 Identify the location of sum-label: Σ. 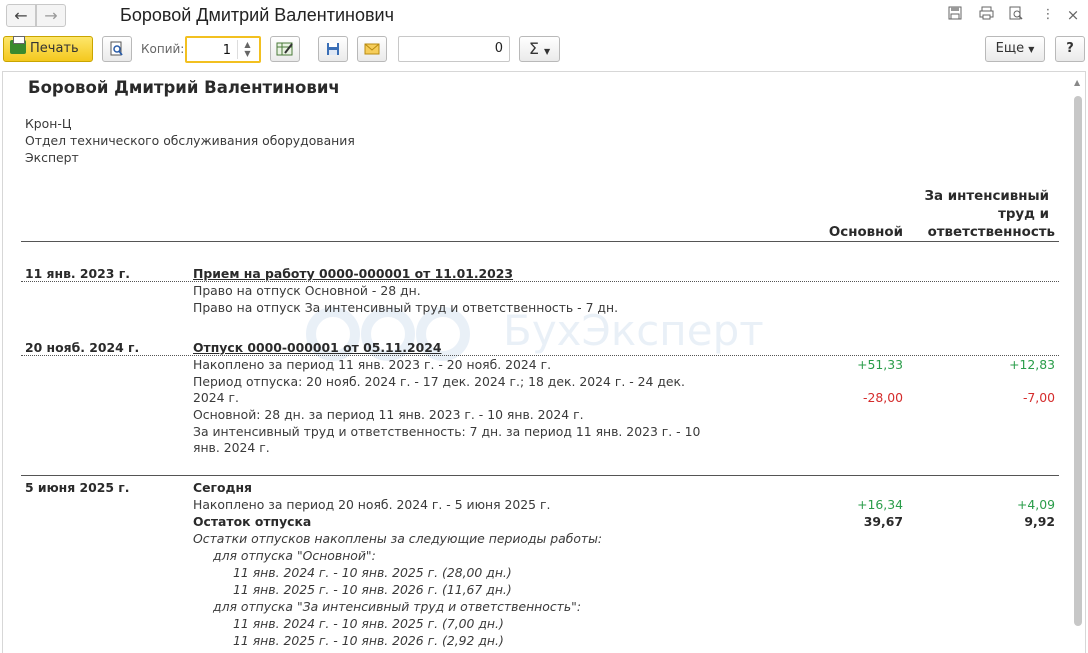
(533, 48).